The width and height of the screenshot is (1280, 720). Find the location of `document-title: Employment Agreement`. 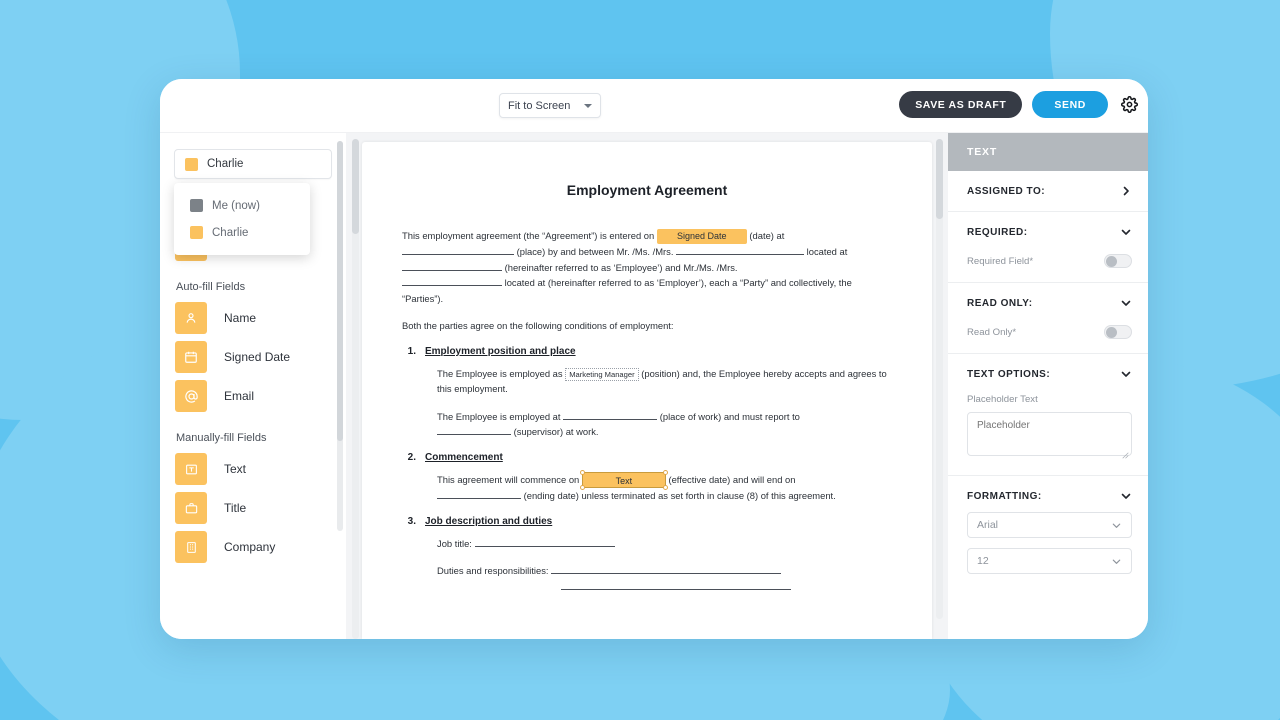

document-title: Employment Agreement is located at coordinates (647, 190).